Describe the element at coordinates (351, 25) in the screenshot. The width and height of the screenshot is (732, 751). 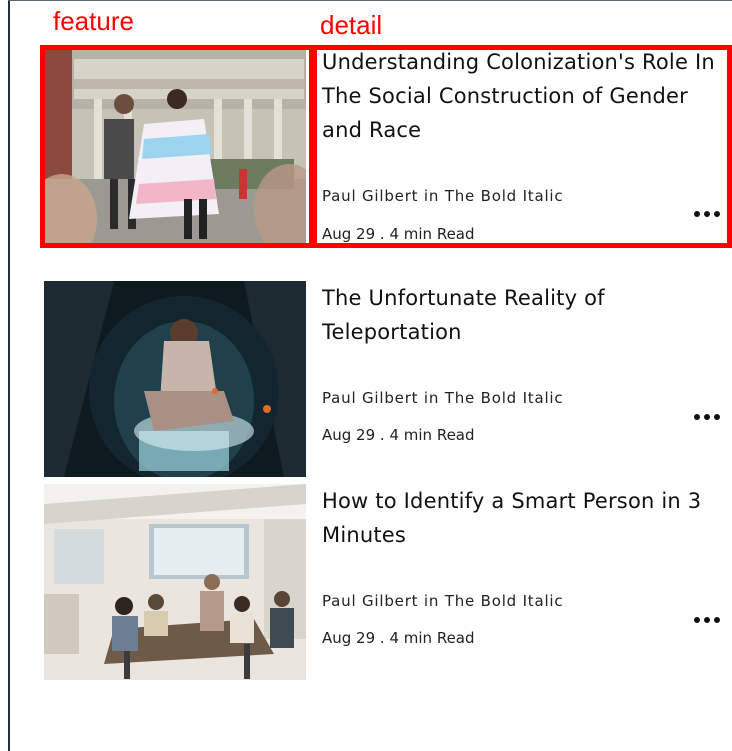
I see `detail-annotation-label: detail` at that location.